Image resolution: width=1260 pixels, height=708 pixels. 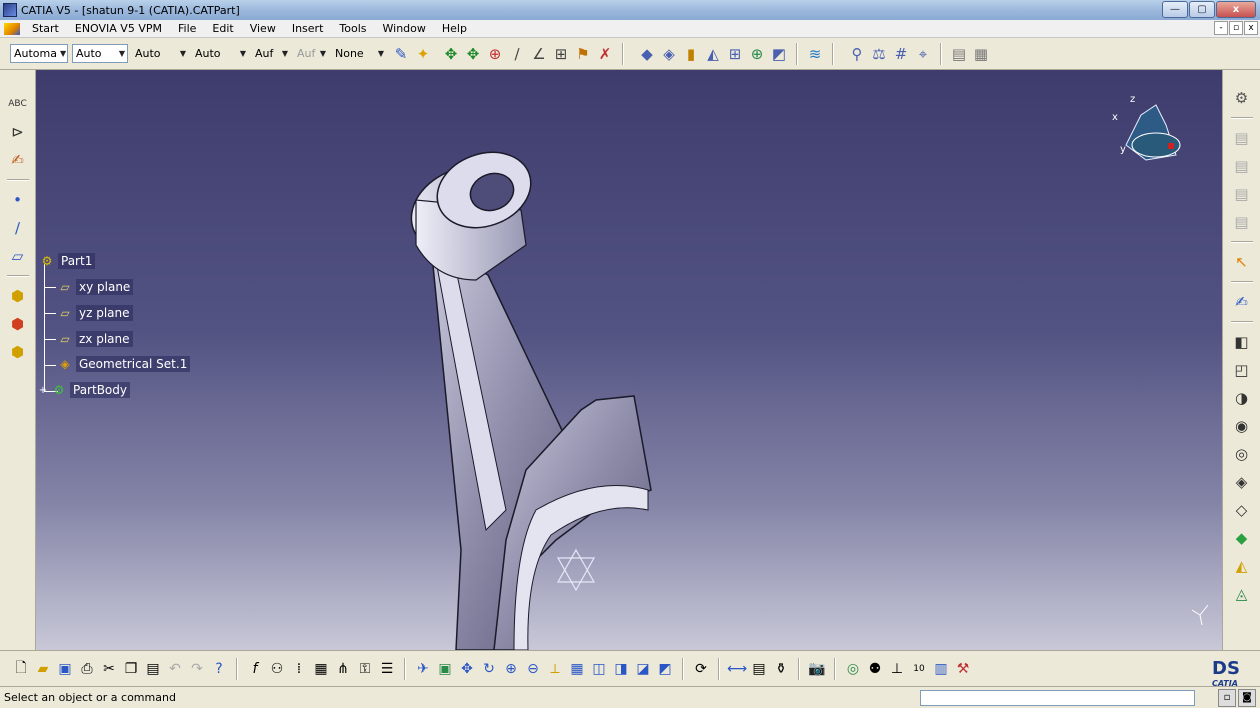 I want to click on parameter-icon: ⁞, so click(x=299, y=669).